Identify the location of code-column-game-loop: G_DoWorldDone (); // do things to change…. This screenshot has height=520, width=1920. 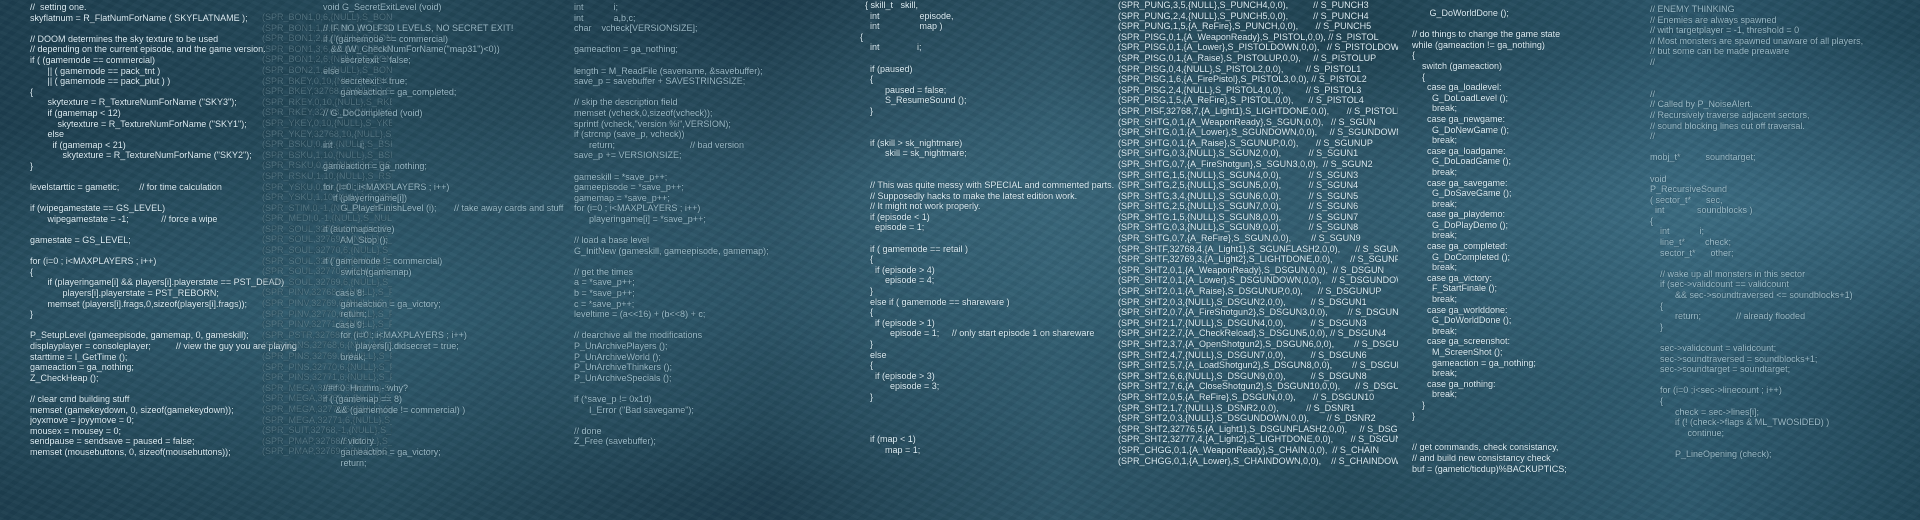
(1489, 241).